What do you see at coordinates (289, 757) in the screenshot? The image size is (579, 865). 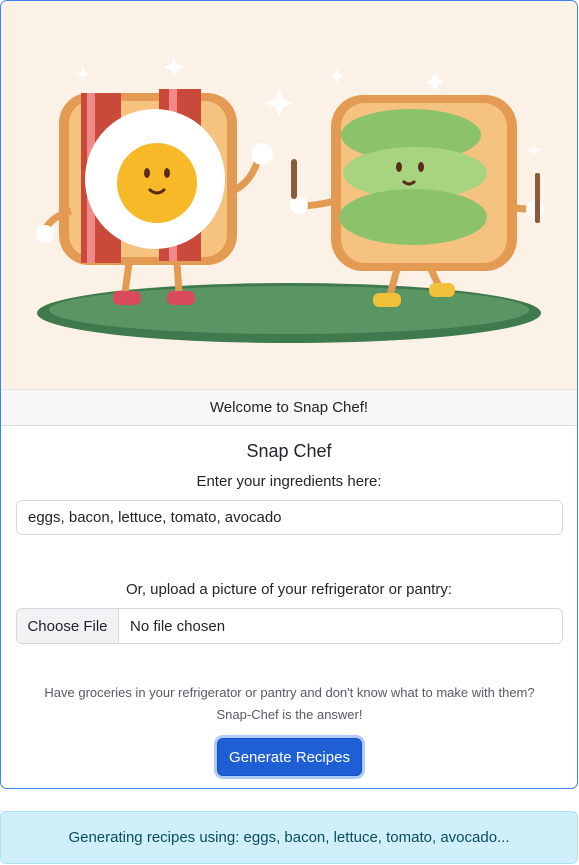 I see `generate-recipes-button: Generate Recipes` at bounding box center [289, 757].